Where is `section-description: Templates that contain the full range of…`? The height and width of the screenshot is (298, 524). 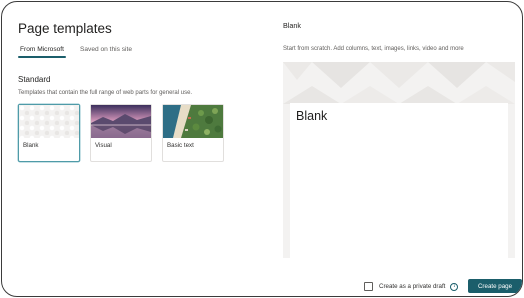 section-description: Templates that contain the full range of… is located at coordinates (105, 93).